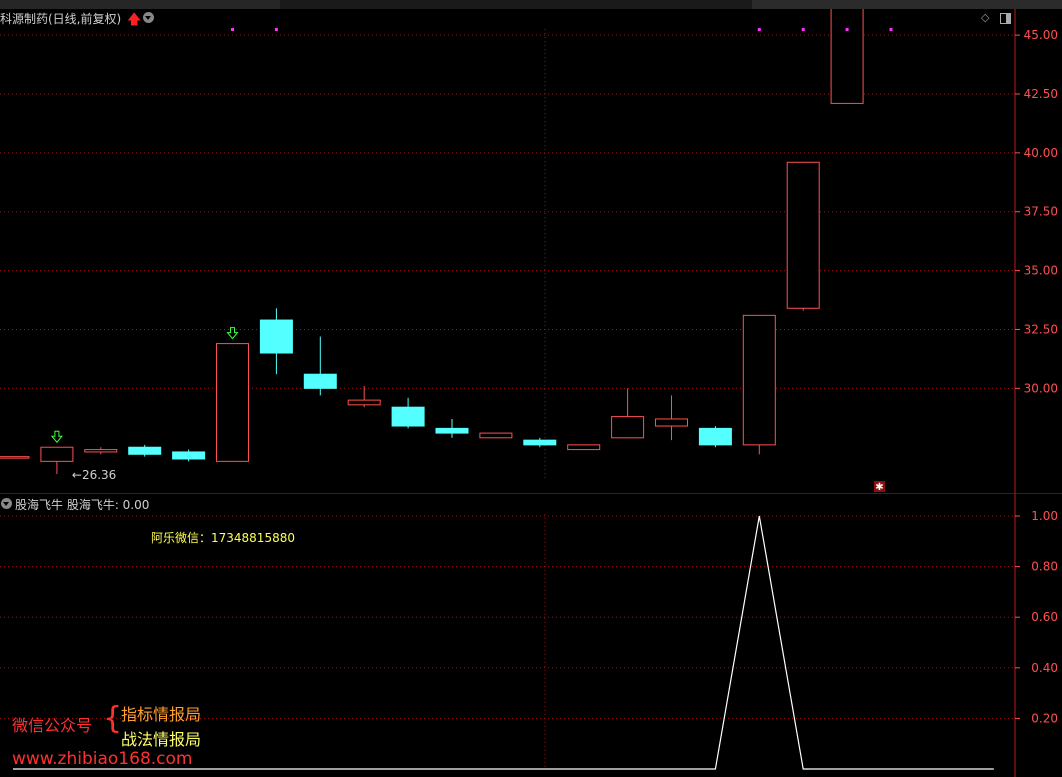 The width and height of the screenshot is (1062, 777). Describe the element at coordinates (148, 17) in the screenshot. I see `chevron-down-icon` at that location.